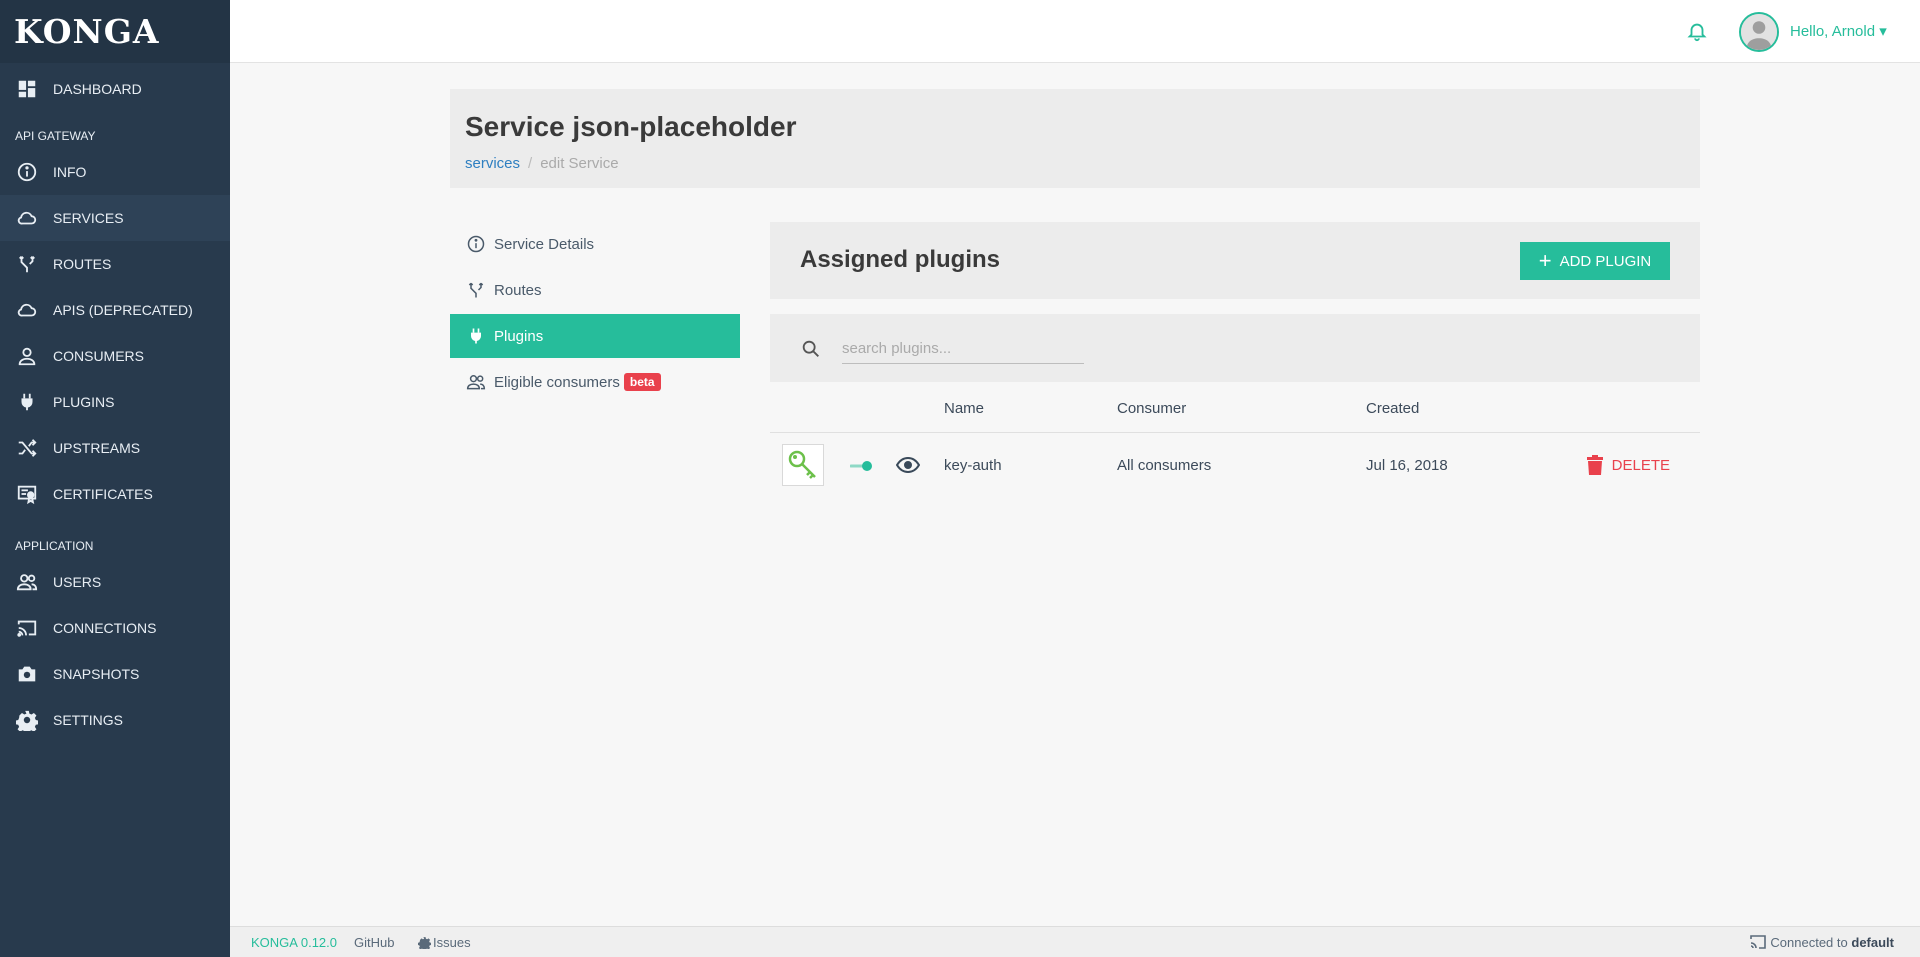  What do you see at coordinates (579, 163) in the screenshot?
I see `breadcrumb-current: edit Service` at bounding box center [579, 163].